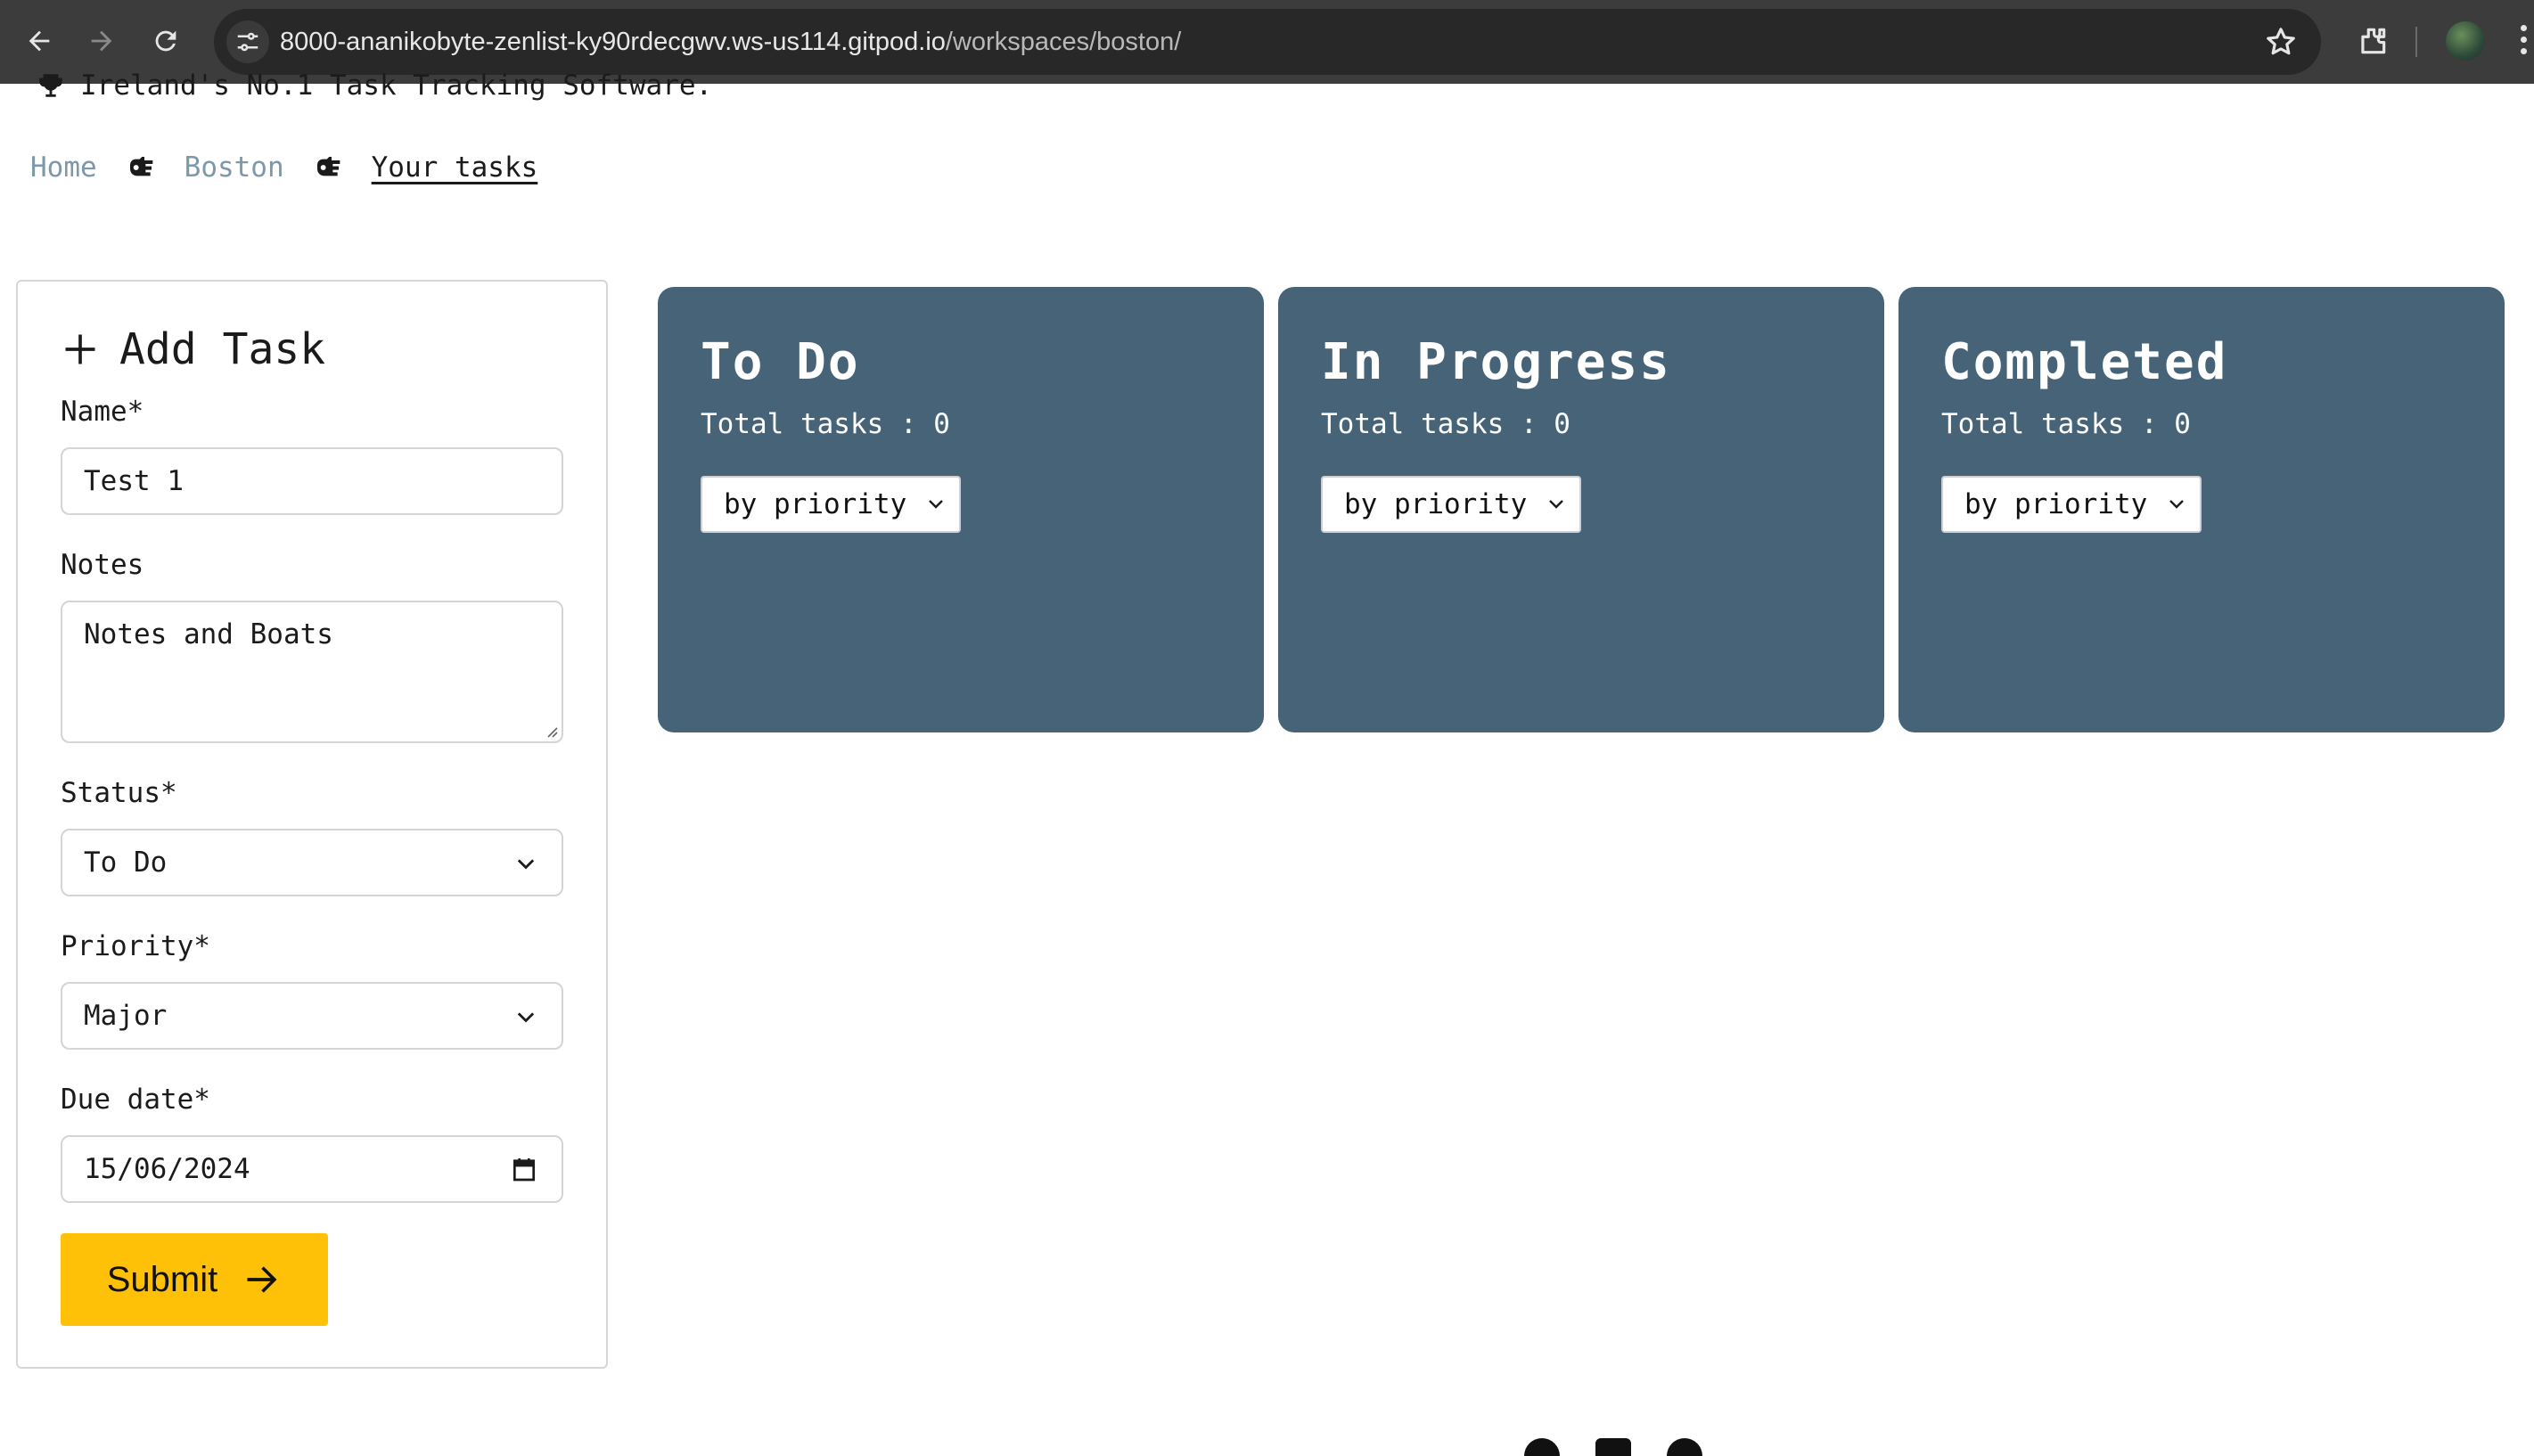 The width and height of the screenshot is (2534, 1456). Describe the element at coordinates (223, 349) in the screenshot. I see `add-task-heading: Add Task` at that location.